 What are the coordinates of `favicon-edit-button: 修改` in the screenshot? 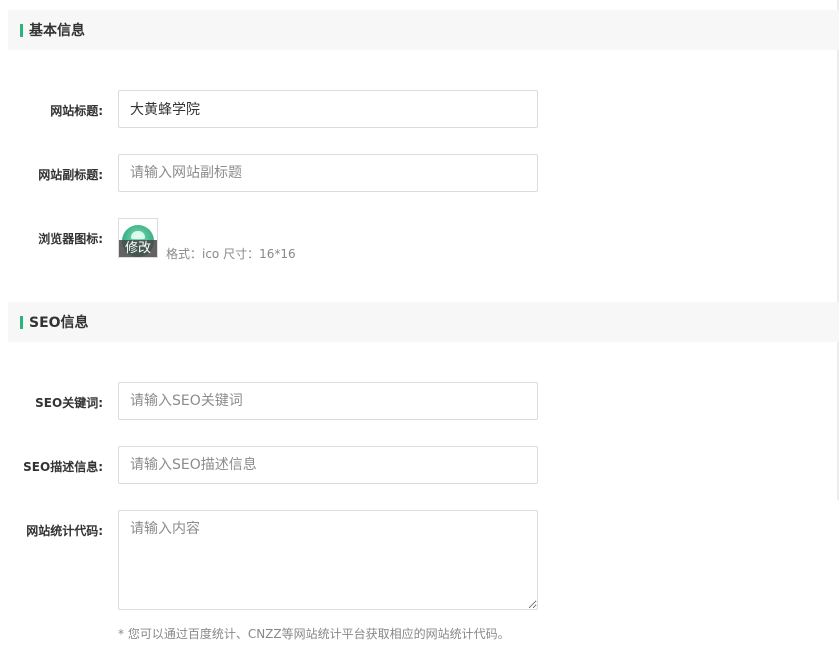 It's located at (138, 248).